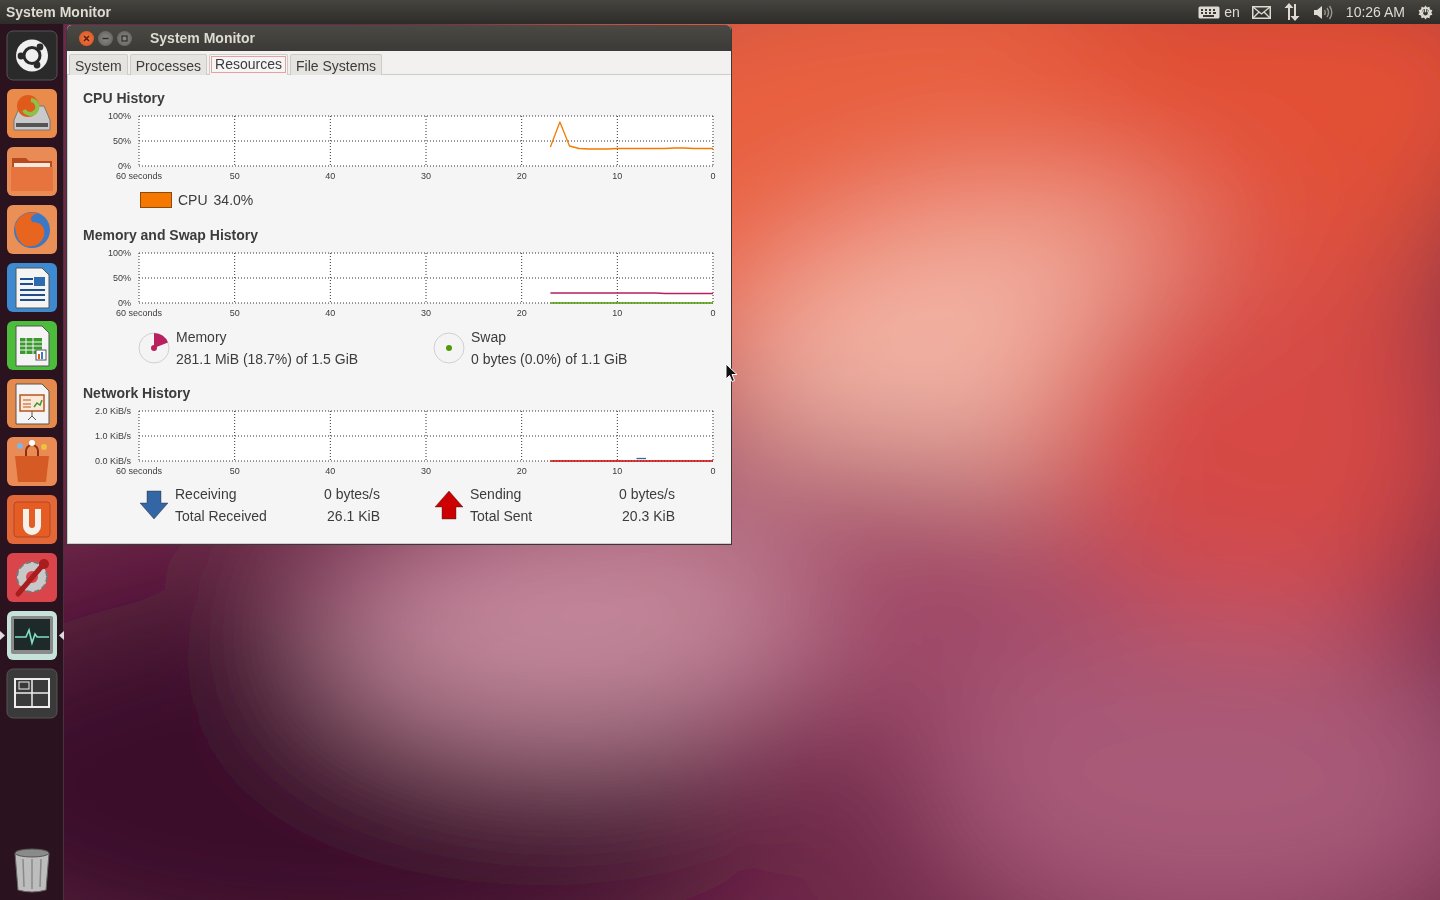  I want to click on total-value: 20.3 KiB, so click(648, 516).